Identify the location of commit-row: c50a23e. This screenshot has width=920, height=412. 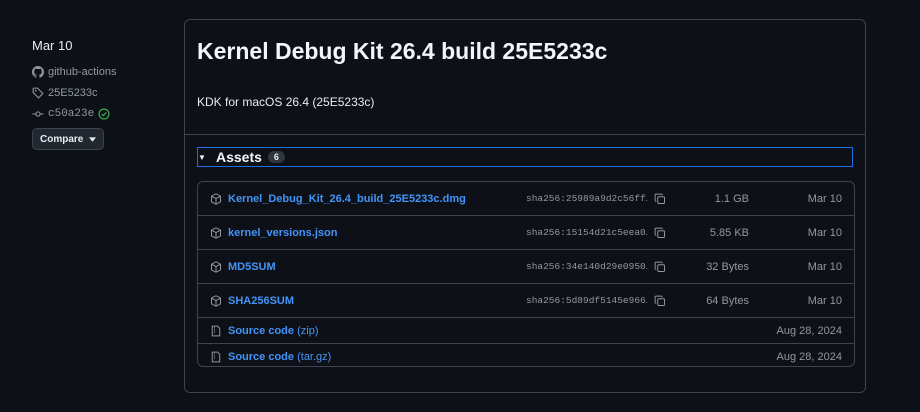
(102, 113).